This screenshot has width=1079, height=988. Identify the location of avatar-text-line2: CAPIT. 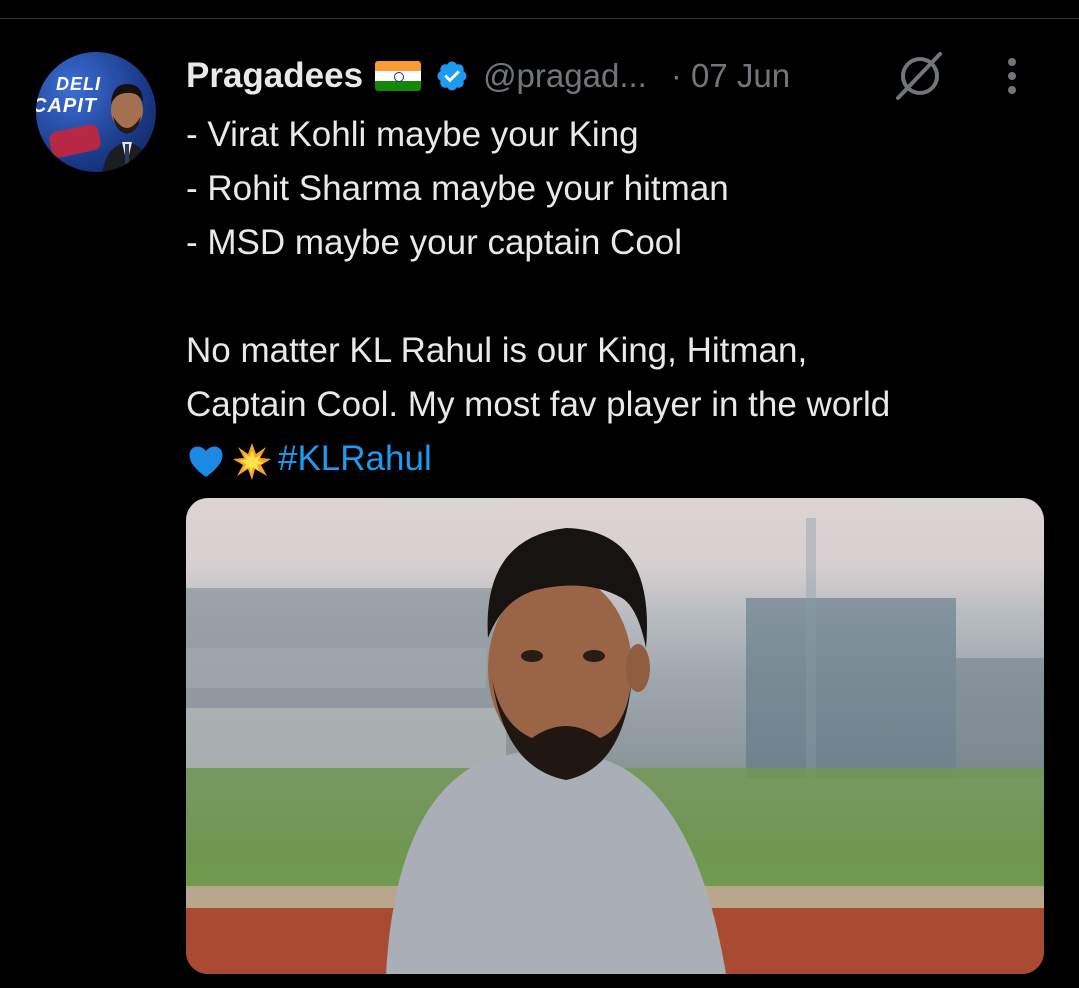
(66, 106).